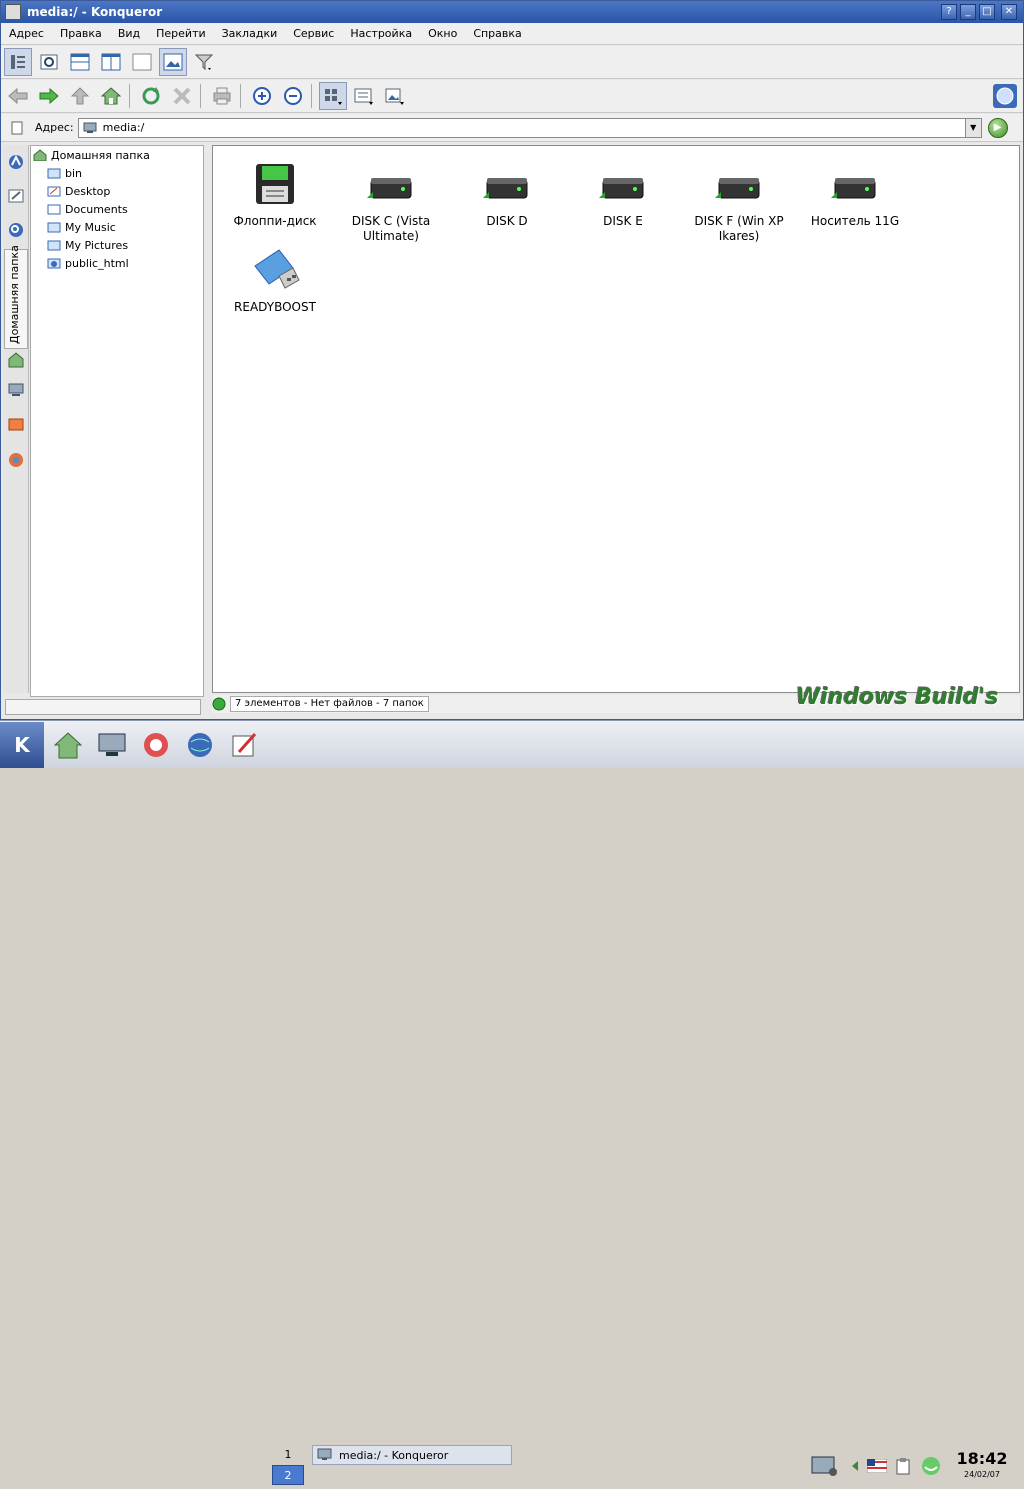  Describe the element at coordinates (49, 96) in the screenshot. I see `forward-icon` at that location.